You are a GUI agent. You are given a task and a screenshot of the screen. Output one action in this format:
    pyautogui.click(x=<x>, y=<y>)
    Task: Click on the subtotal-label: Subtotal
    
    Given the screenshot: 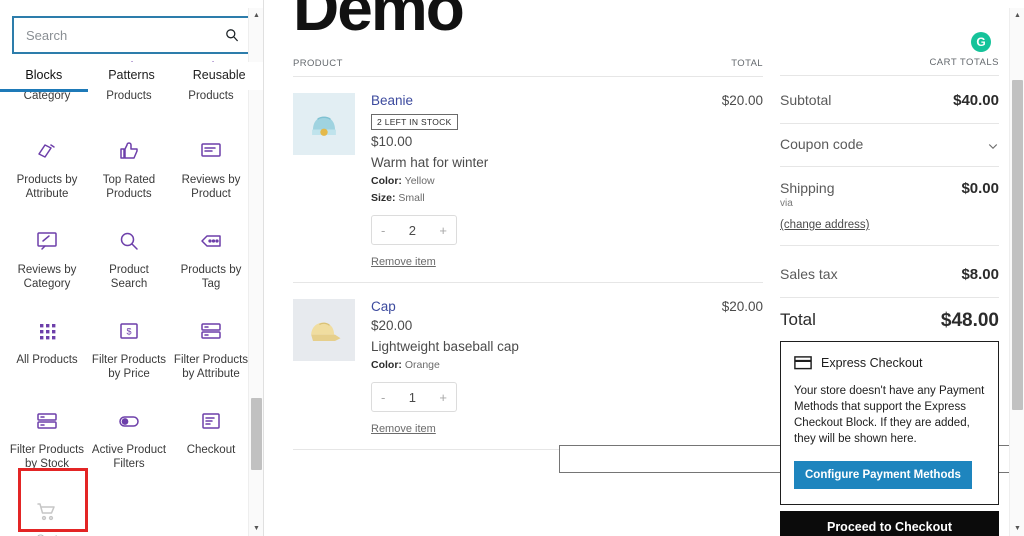 What is the action you would take?
    pyautogui.click(x=806, y=100)
    